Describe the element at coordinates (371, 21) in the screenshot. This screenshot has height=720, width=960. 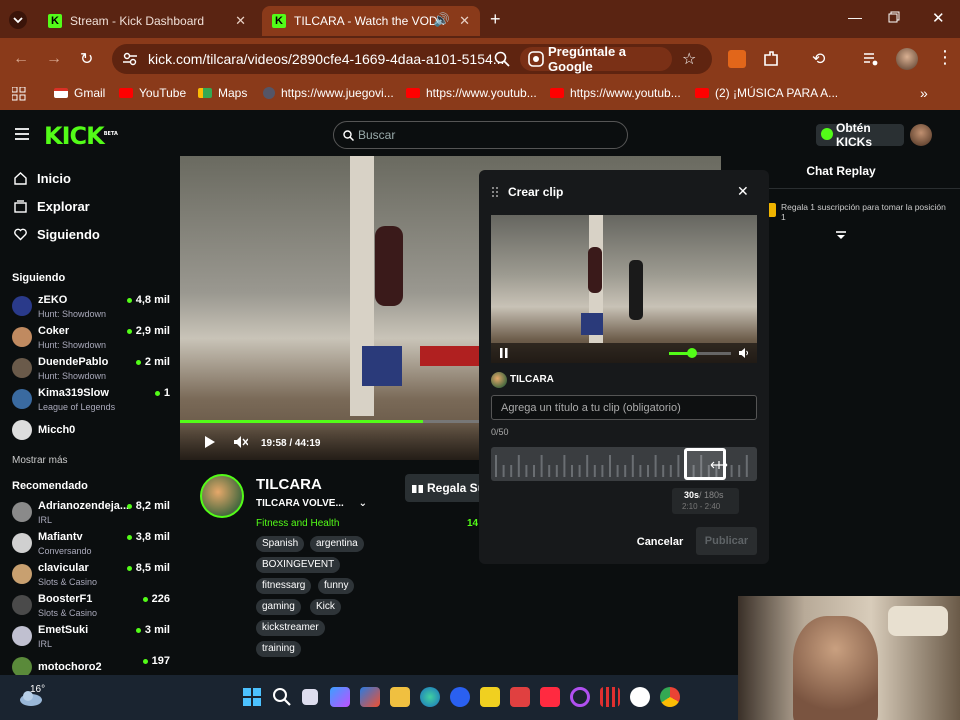
I see `tab-tilcara-vod: K TILCARA - Watch the VOD c 🔊 ✕` at that location.